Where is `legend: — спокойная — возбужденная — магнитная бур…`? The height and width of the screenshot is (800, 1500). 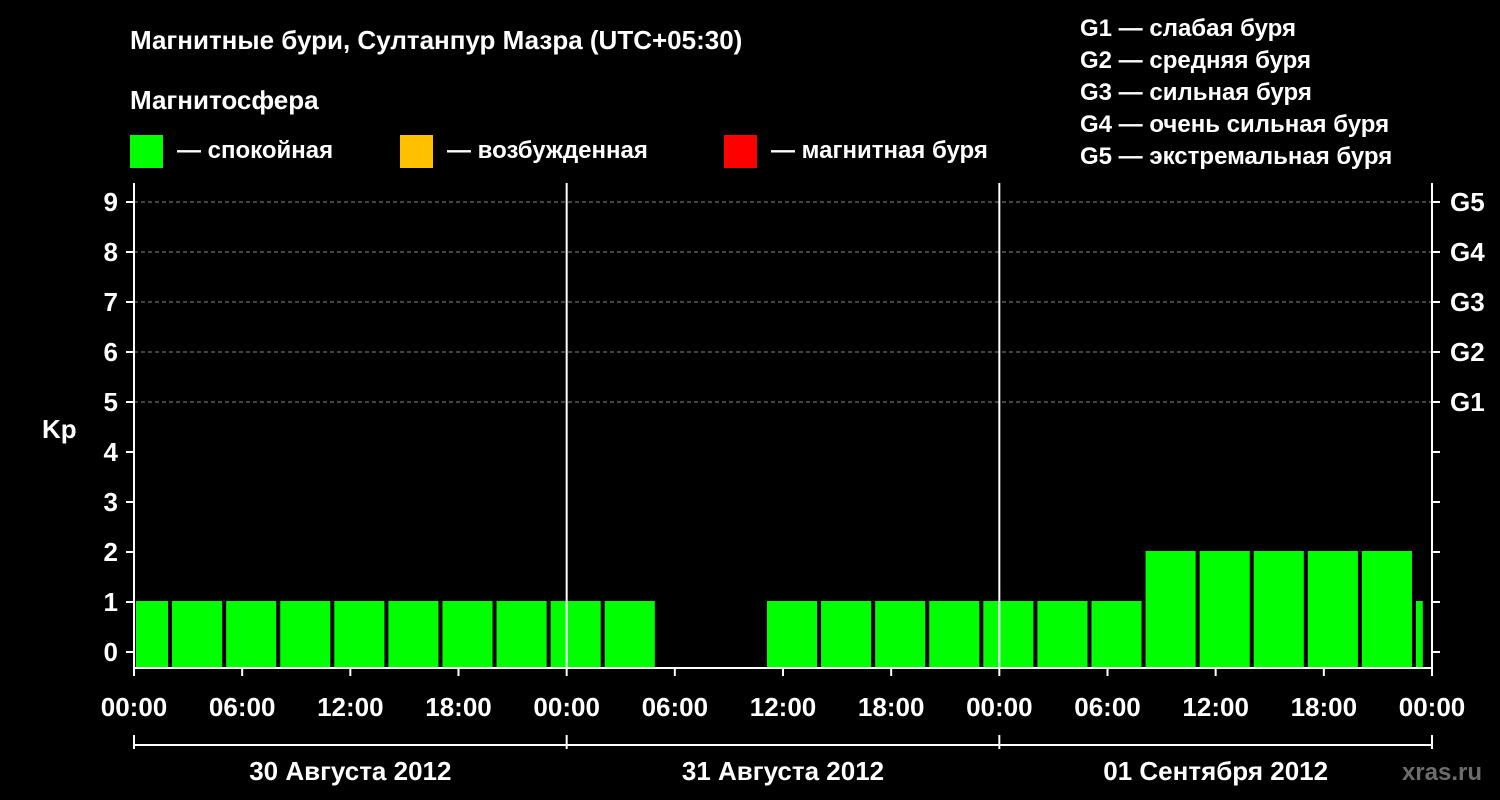 legend: — спокойная — возбужденная — магнитная бур… is located at coordinates (559, 151).